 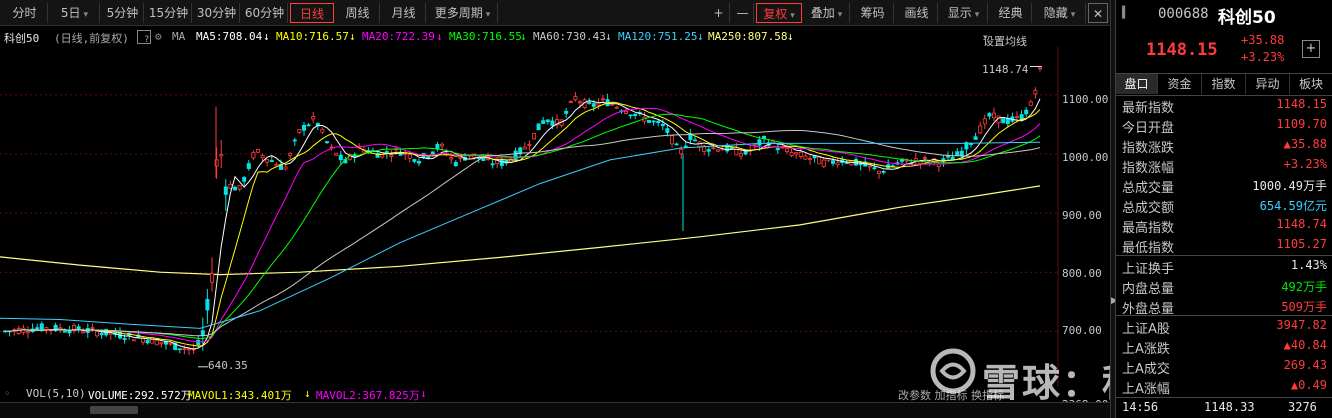 What do you see at coordinates (7, 393) in the screenshot?
I see `collapse-icon: ◦` at bounding box center [7, 393].